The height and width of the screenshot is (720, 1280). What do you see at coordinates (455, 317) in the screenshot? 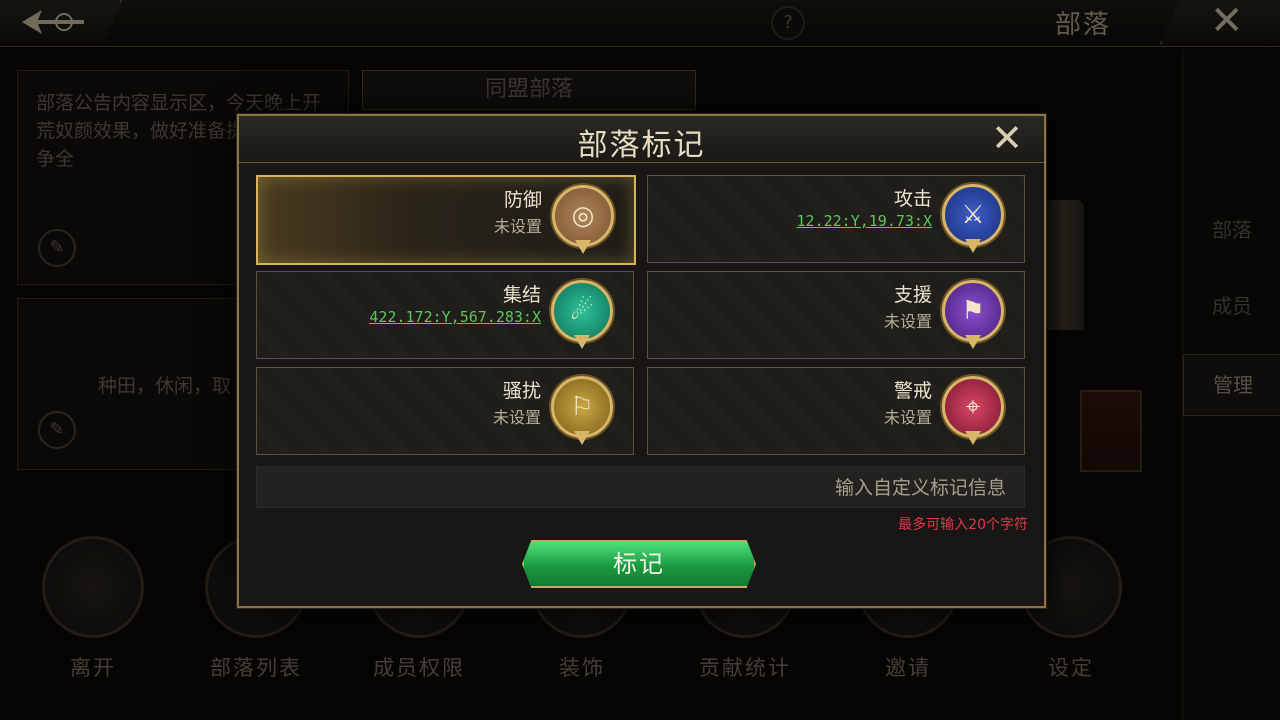
I see `mark-coordinates-link: 422.172:Y,567.283:X` at bounding box center [455, 317].